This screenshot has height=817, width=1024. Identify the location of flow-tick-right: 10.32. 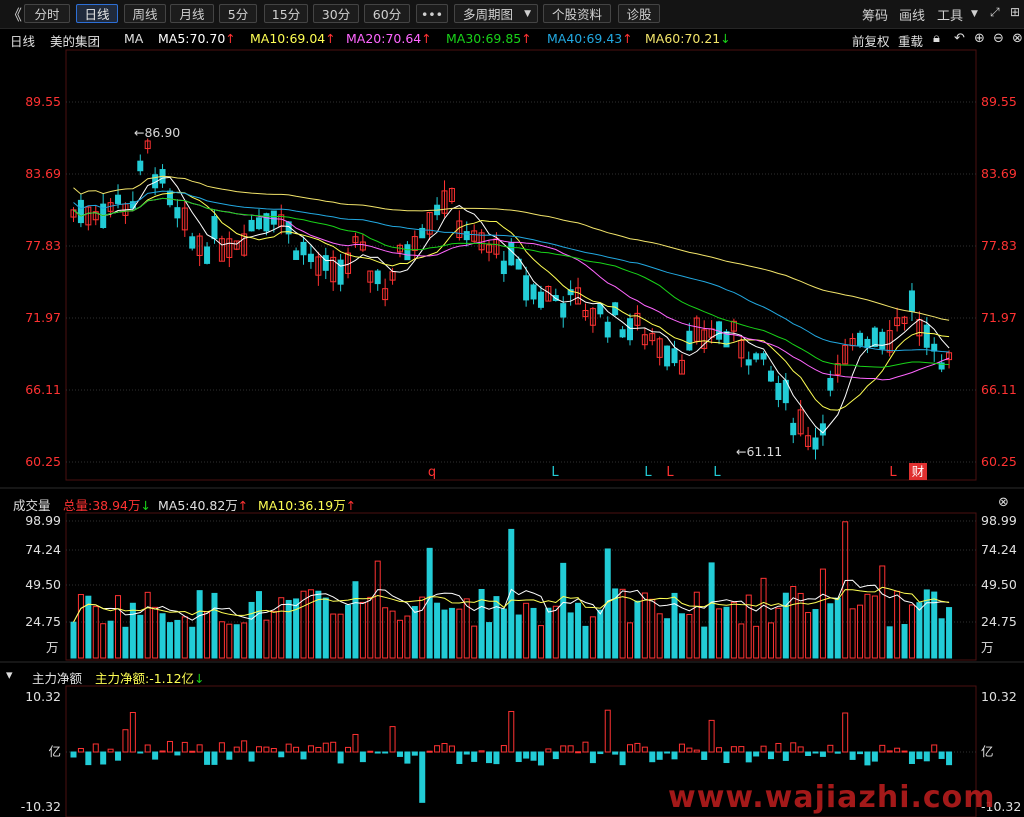
(999, 696).